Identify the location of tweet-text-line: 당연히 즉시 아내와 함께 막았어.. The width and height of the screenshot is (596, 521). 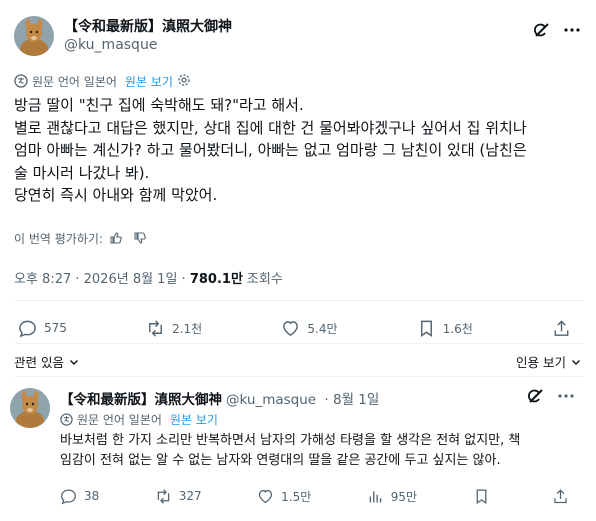
(116, 195).